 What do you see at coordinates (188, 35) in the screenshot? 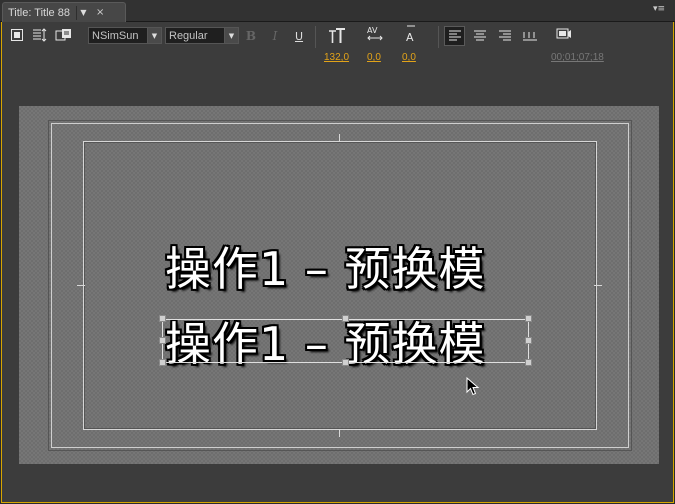
I see `font-style-value: Regular` at bounding box center [188, 35].